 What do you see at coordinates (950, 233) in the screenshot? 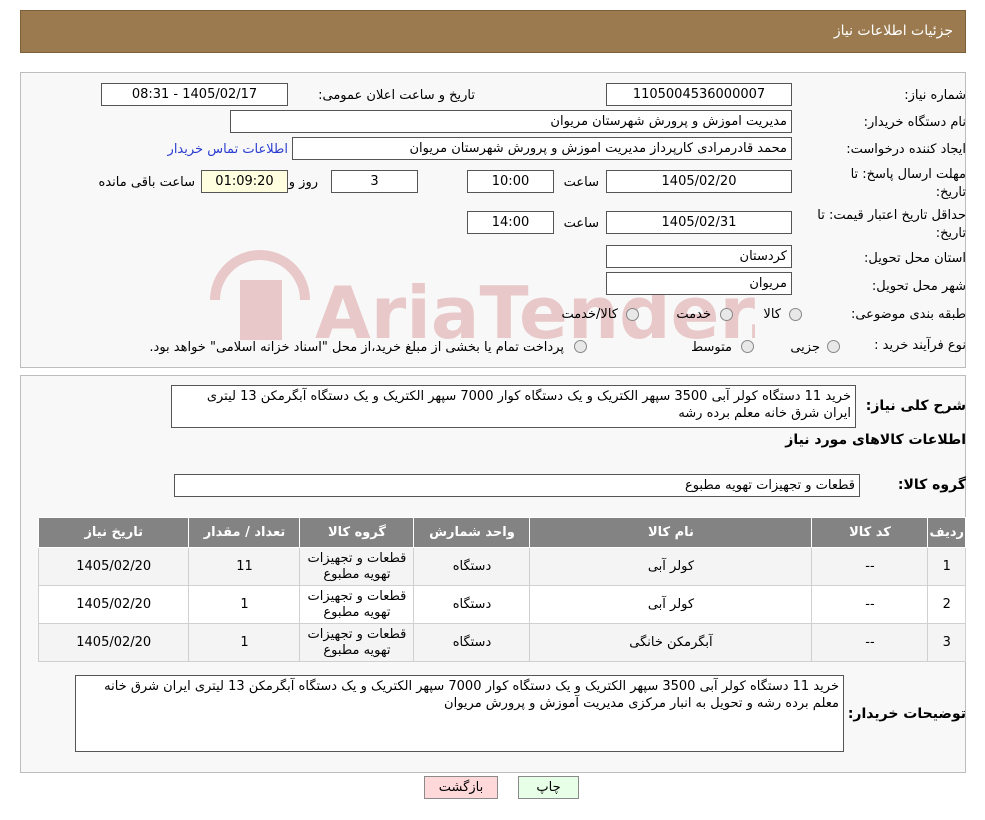
I see `price-validity-label-line2: تاریخ:` at bounding box center [950, 233].